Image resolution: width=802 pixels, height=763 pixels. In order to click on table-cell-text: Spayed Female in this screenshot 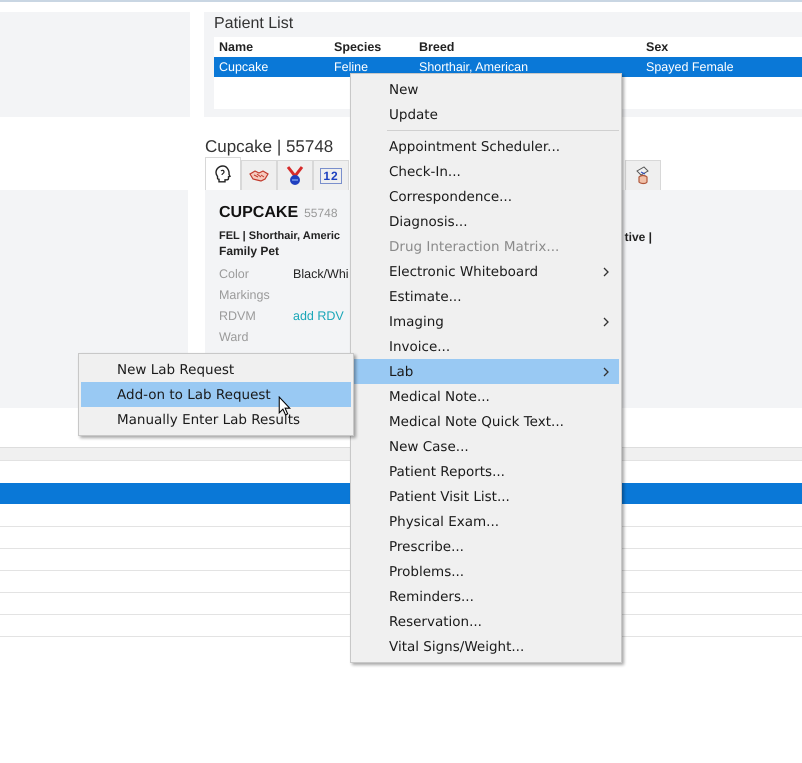, I will do `click(690, 67)`.